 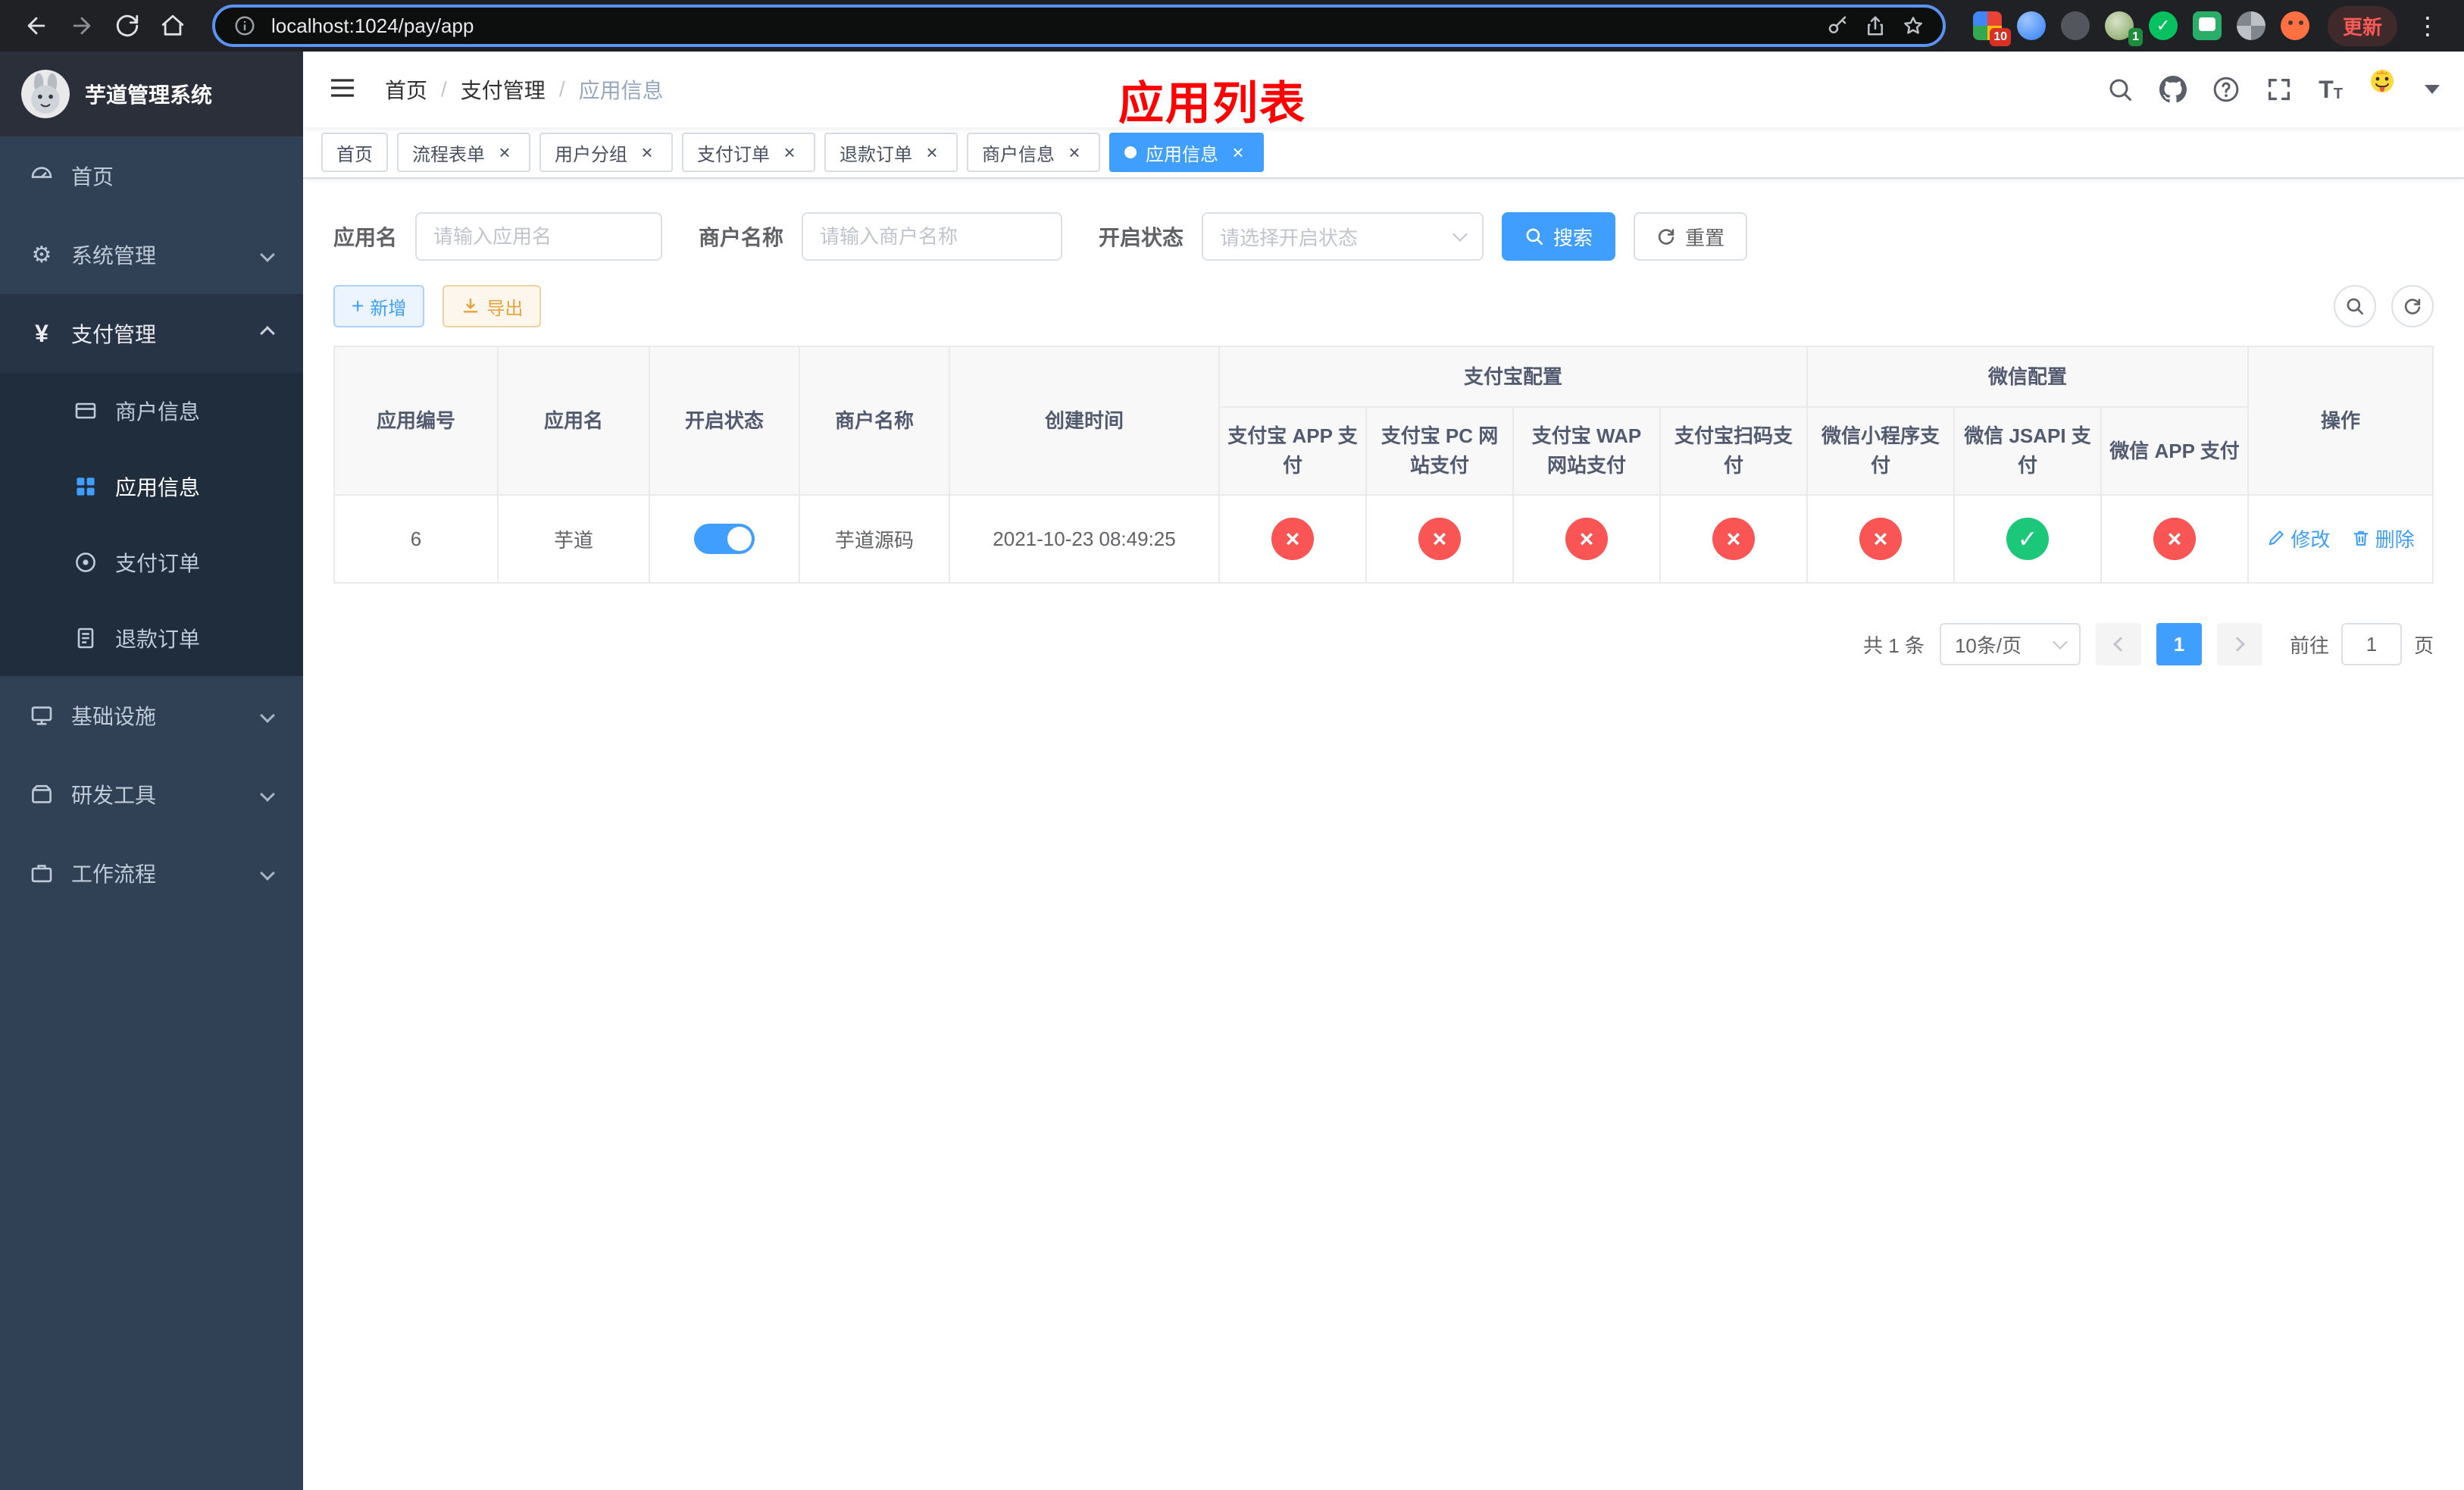 I want to click on plus-icon: +, so click(x=358, y=306).